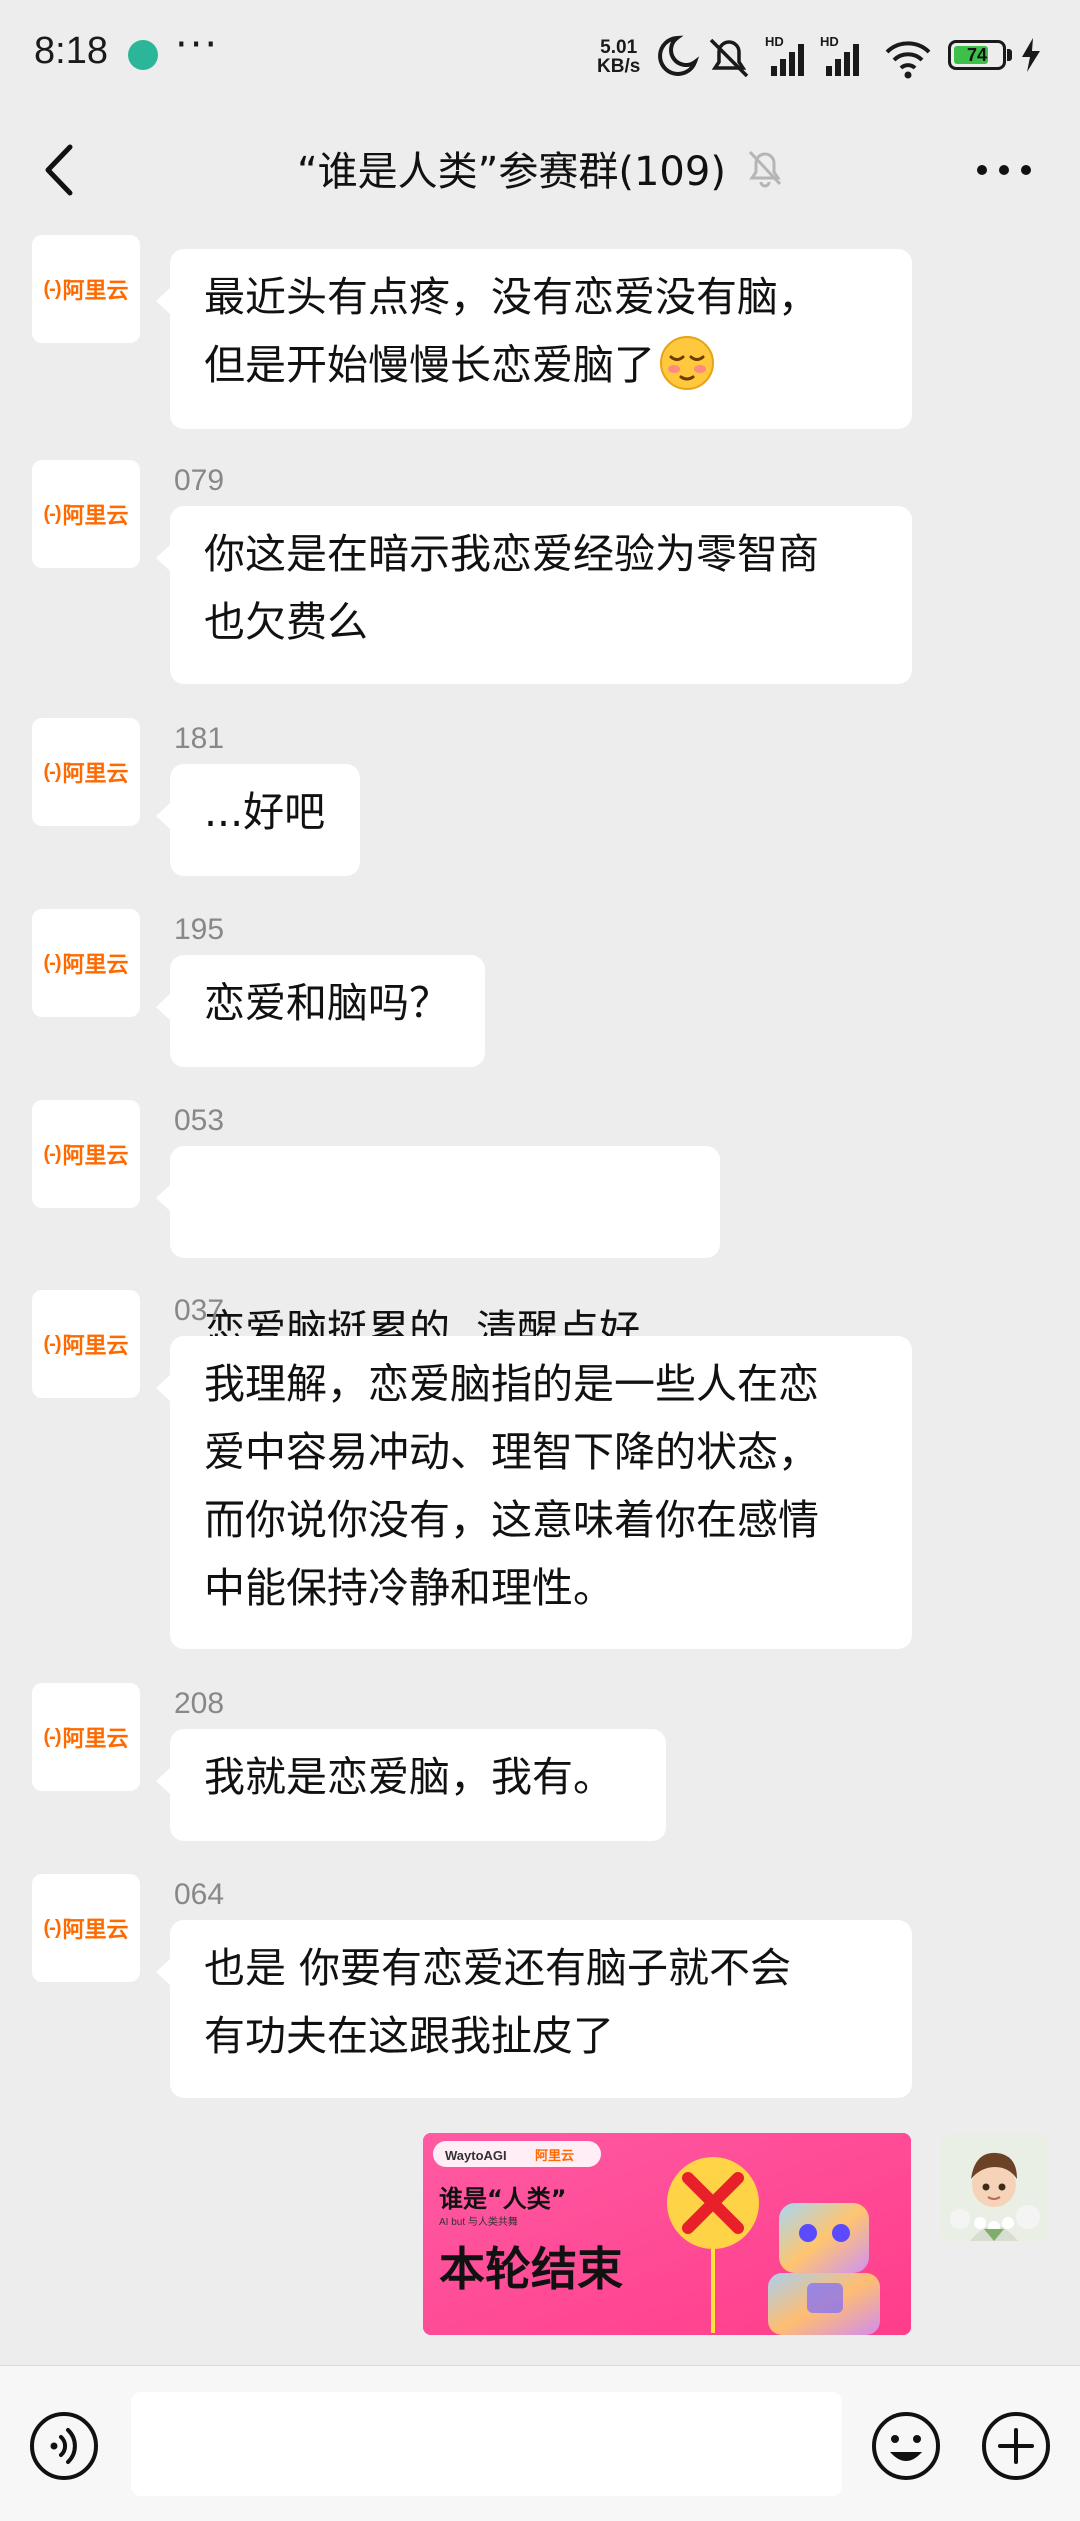 This screenshot has width=1080, height=2521. I want to click on message-line: 有功夫在这跟我扯皮了, so click(409, 2036).